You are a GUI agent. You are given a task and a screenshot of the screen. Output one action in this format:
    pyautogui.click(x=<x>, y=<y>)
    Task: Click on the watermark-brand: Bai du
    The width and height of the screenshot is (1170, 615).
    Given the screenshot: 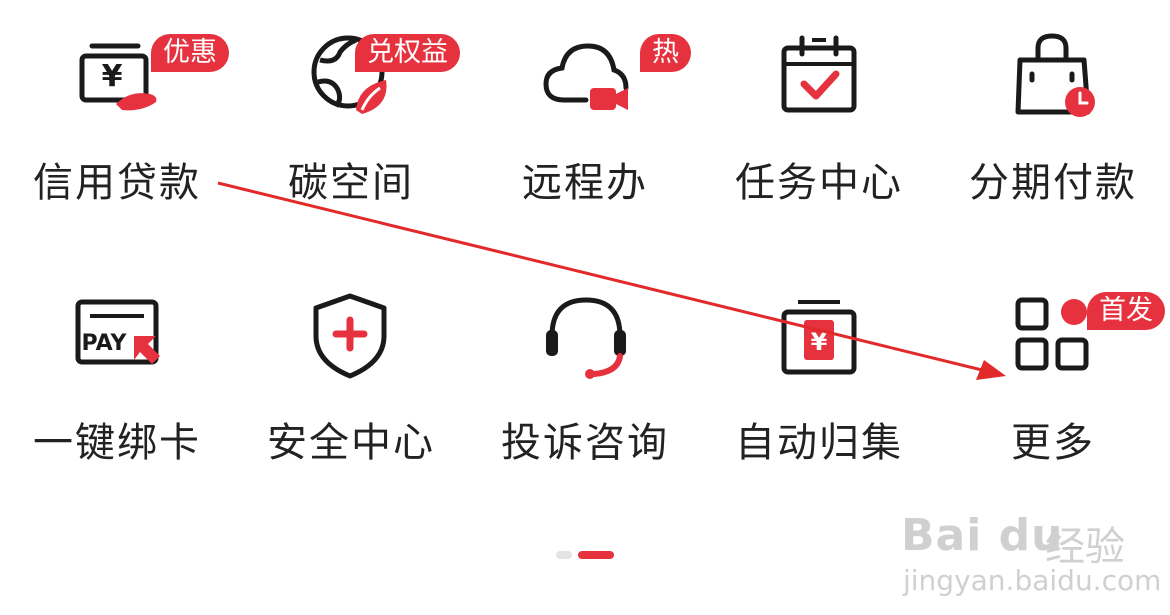 What is the action you would take?
    pyautogui.click(x=982, y=535)
    